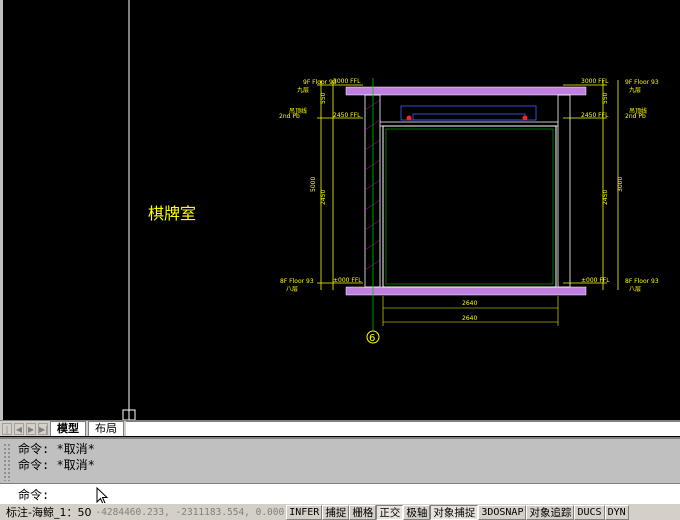 This screenshot has width=680, height=520. I want to click on command-input, so click(366, 493).